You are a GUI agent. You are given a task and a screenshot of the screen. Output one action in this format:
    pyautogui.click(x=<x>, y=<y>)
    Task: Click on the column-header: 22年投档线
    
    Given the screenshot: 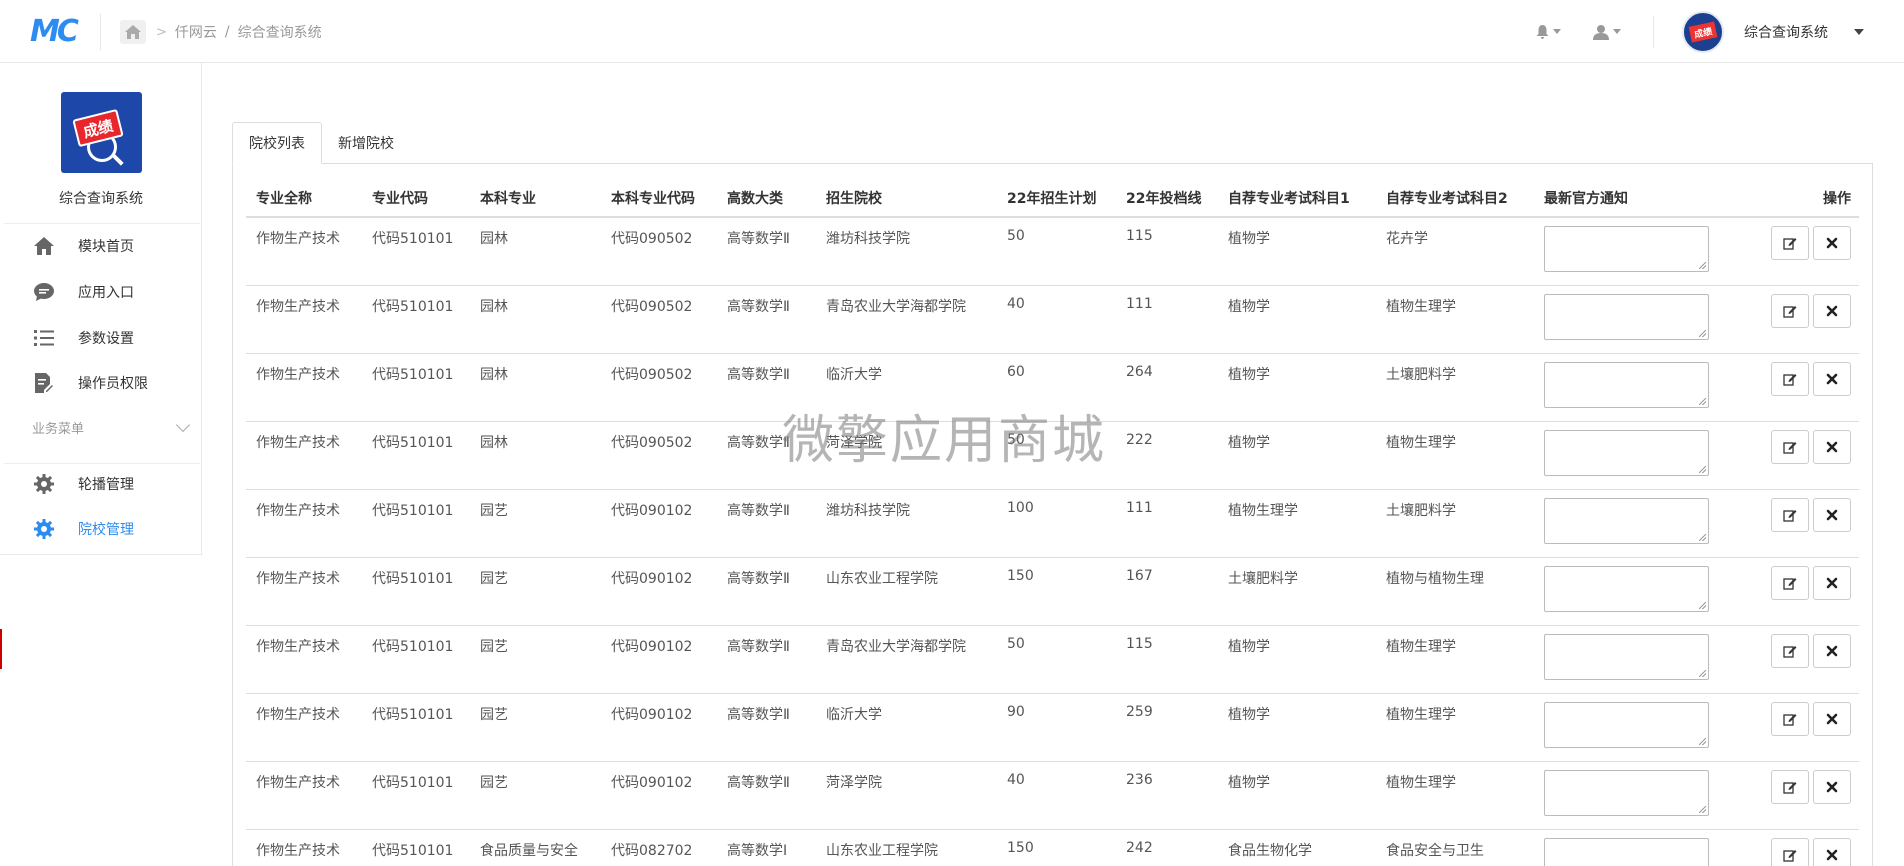 What is the action you would take?
    pyautogui.click(x=1167, y=198)
    